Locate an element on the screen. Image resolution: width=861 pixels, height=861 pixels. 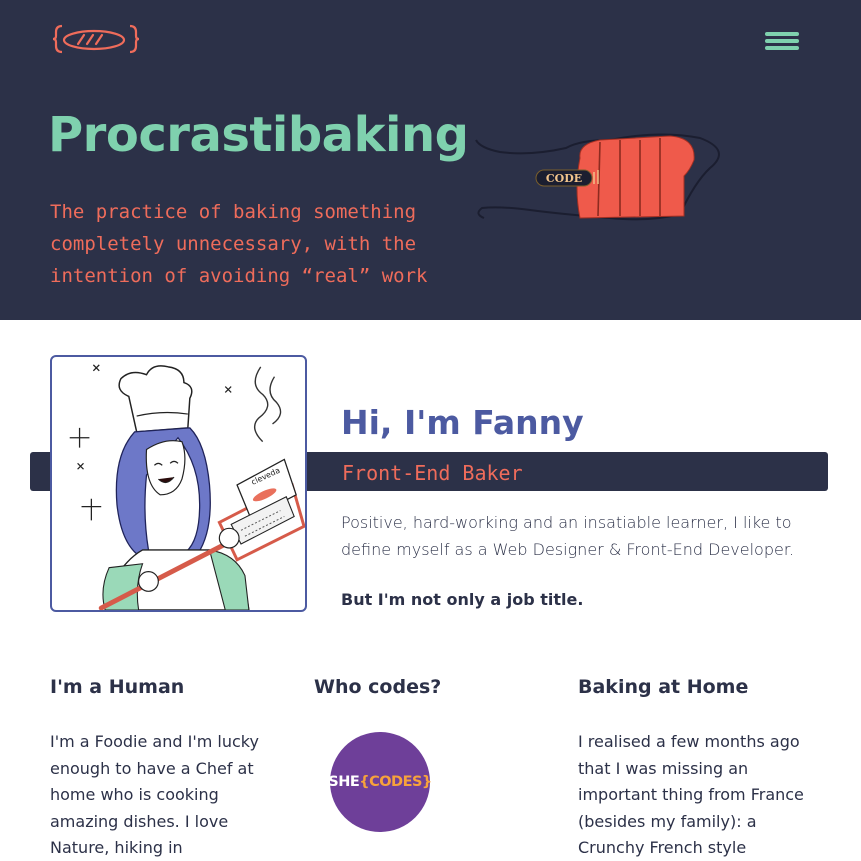
bread-code-illustration: CODE is located at coordinates (597, 177).